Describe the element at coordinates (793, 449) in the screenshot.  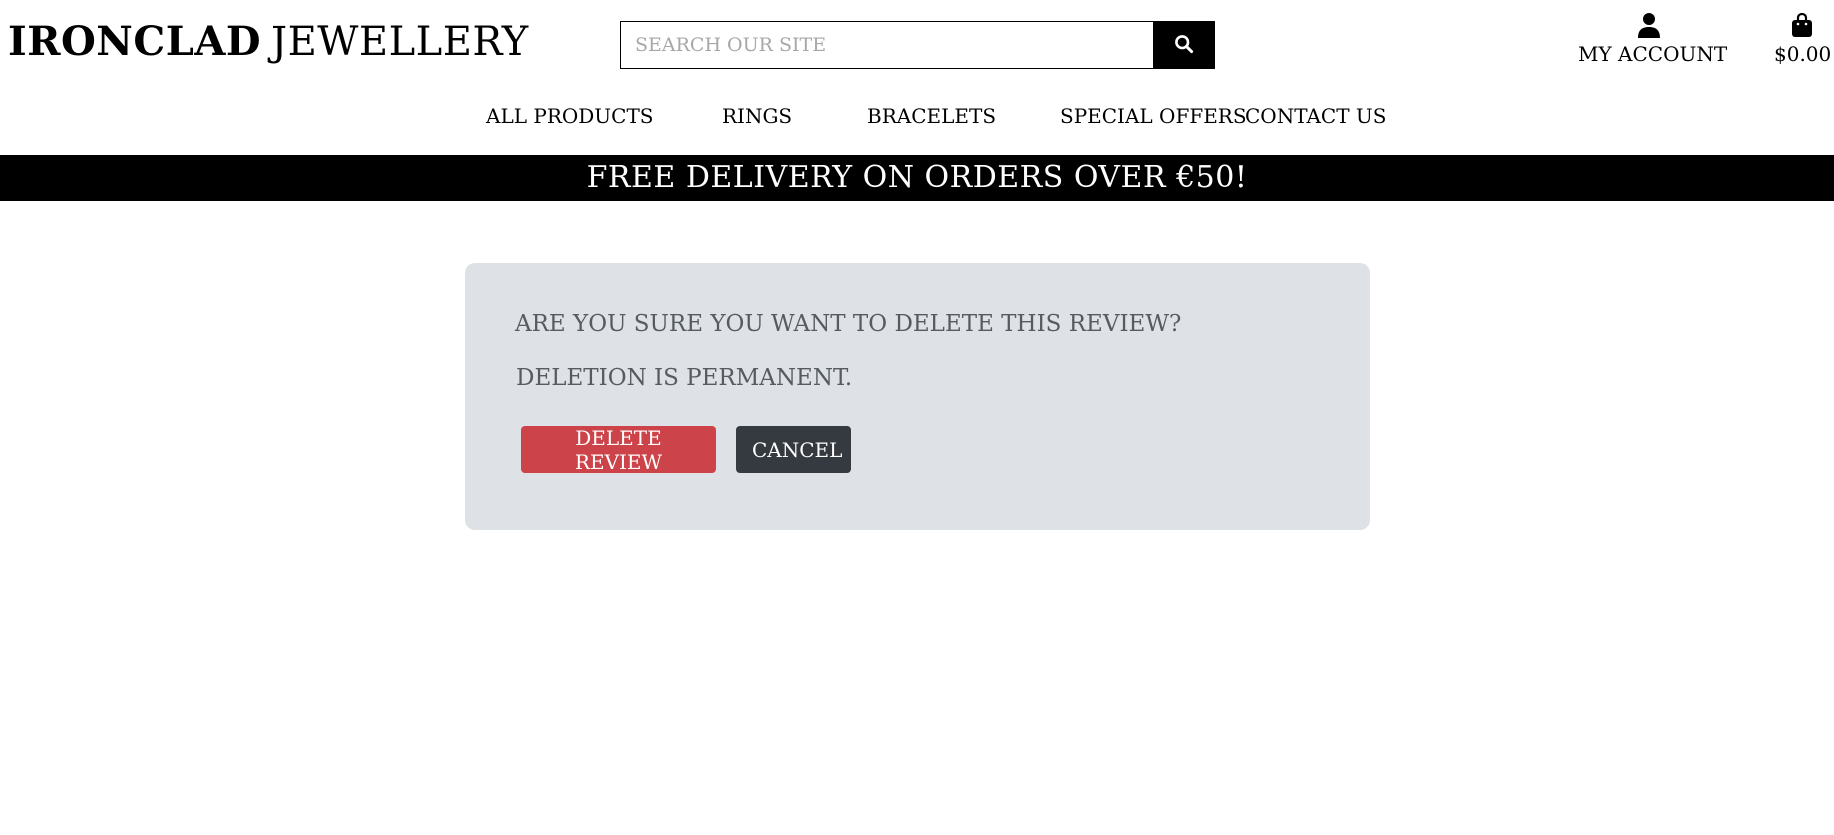
I see `cancel-button: CANCEL` at that location.